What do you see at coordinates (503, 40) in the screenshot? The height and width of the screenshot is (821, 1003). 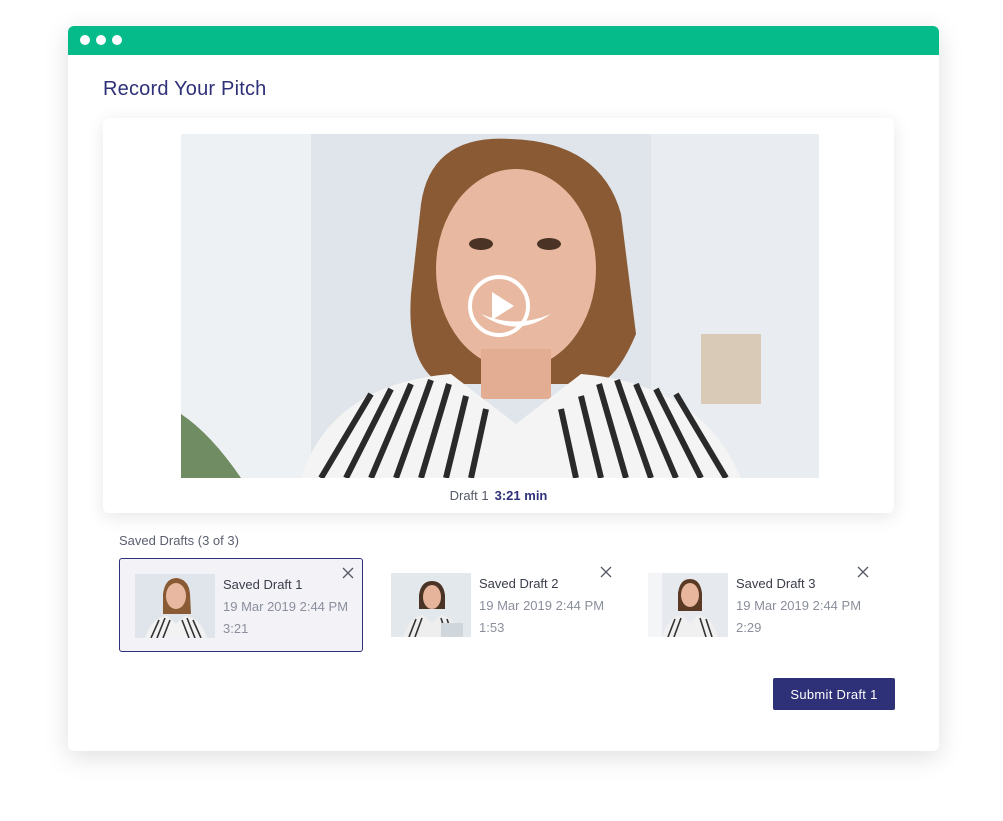 I see `window-titlebar` at bounding box center [503, 40].